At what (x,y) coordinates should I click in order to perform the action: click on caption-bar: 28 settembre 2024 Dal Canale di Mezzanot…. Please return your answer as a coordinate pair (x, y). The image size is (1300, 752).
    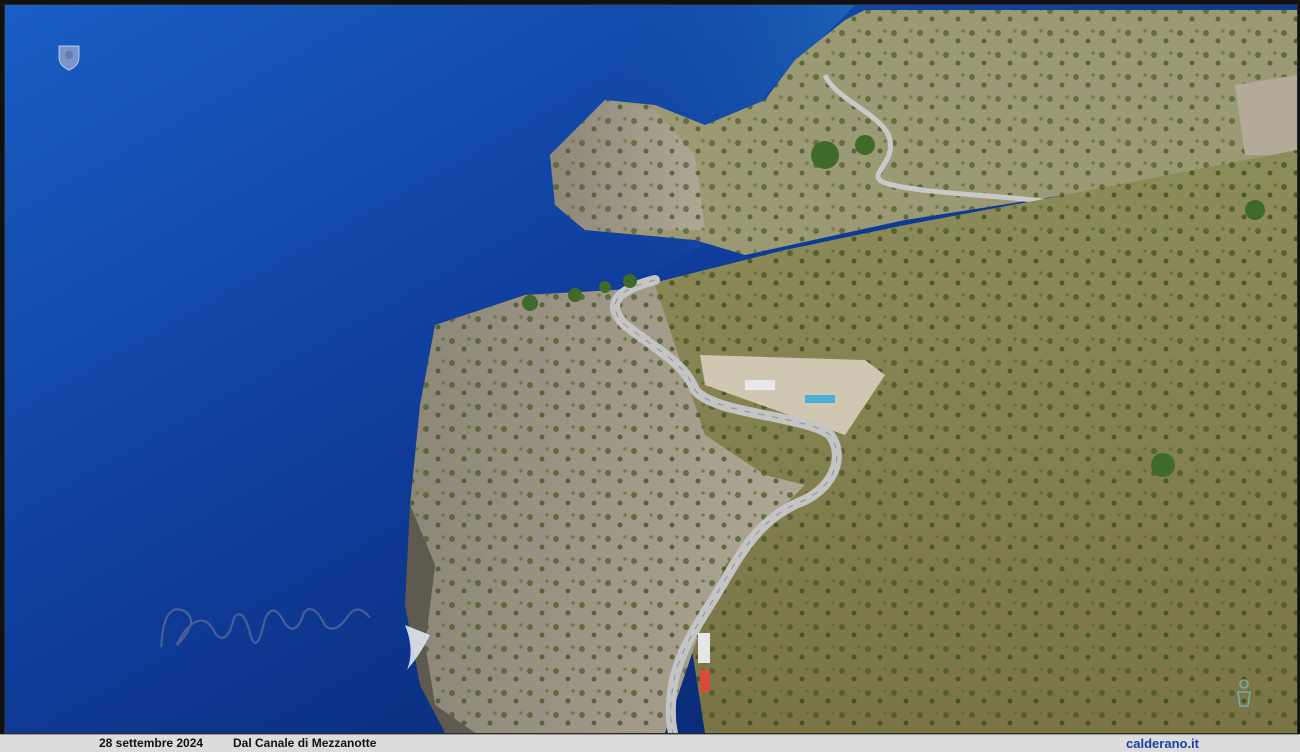
    Looking at the image, I should click on (650, 743).